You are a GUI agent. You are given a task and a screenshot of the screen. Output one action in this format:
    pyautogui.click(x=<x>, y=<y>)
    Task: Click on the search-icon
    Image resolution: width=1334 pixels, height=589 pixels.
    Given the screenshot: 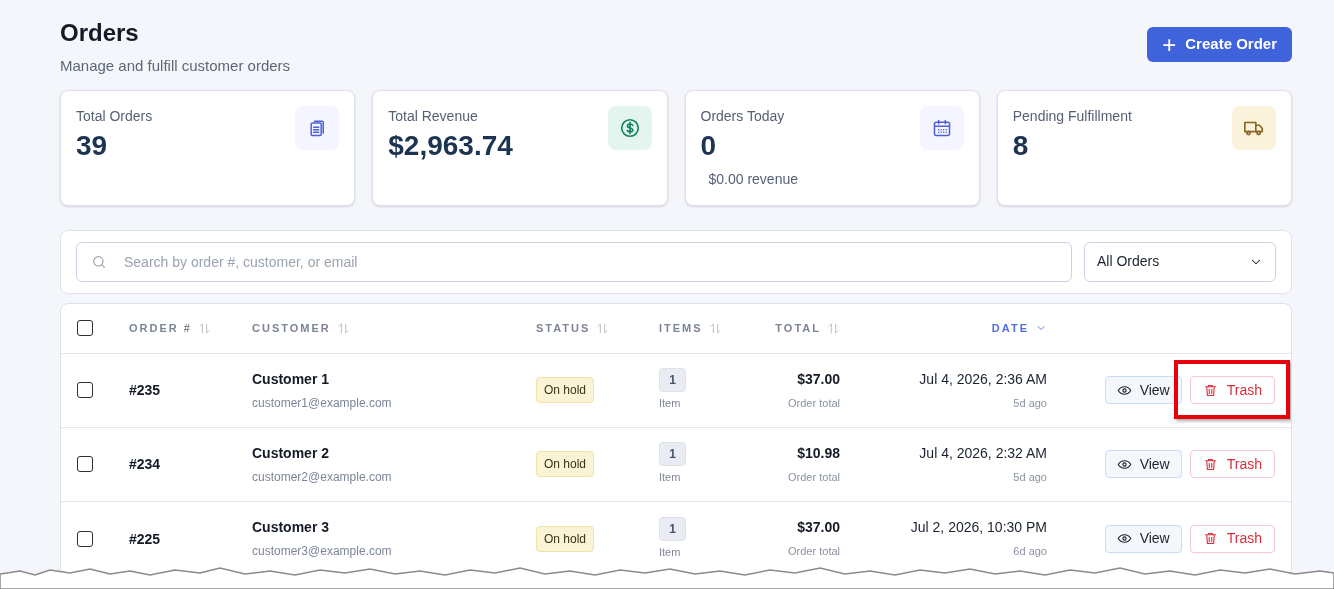 What is the action you would take?
    pyautogui.click(x=99, y=261)
    